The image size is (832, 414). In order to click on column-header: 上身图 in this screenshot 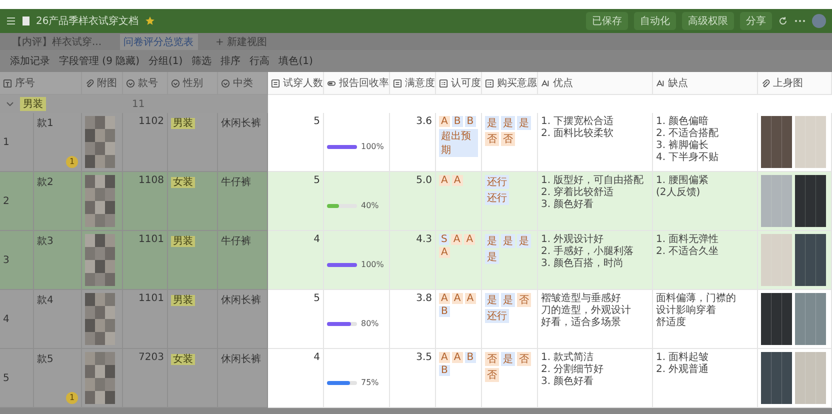, I will do `click(795, 83)`.